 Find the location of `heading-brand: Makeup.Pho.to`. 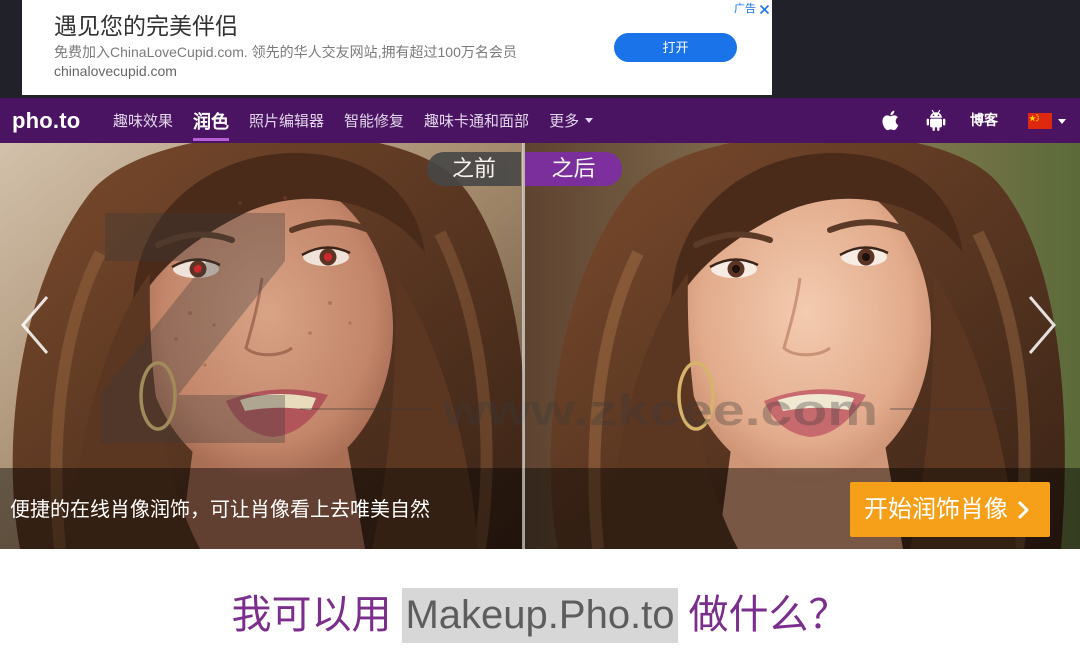

heading-brand: Makeup.Pho.to is located at coordinates (540, 615).